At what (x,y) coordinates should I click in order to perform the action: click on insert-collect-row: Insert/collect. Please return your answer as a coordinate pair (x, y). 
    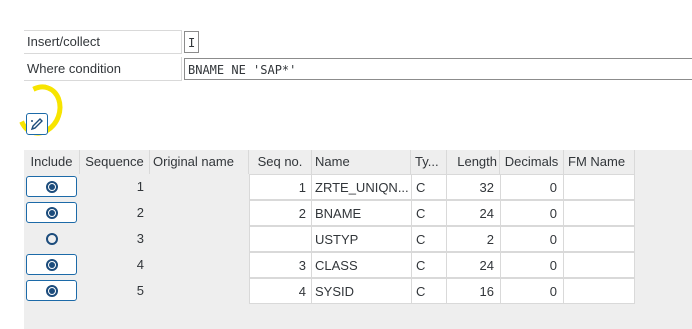
    Looking at the image, I should click on (358, 42).